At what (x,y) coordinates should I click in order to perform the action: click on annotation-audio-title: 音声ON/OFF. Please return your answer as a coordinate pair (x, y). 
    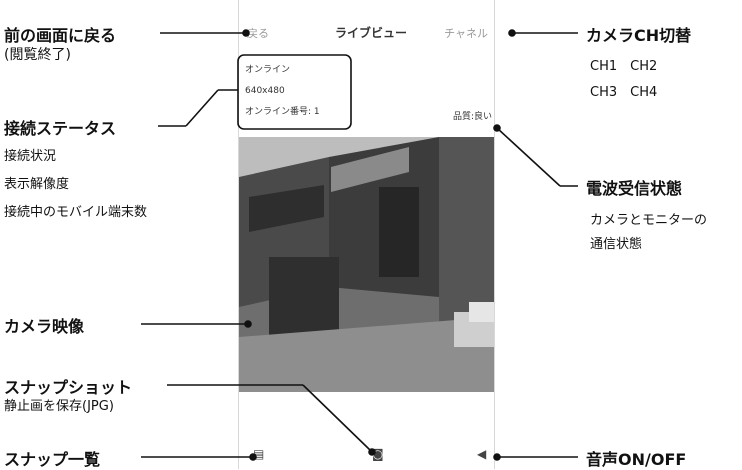
    Looking at the image, I should click on (636, 459).